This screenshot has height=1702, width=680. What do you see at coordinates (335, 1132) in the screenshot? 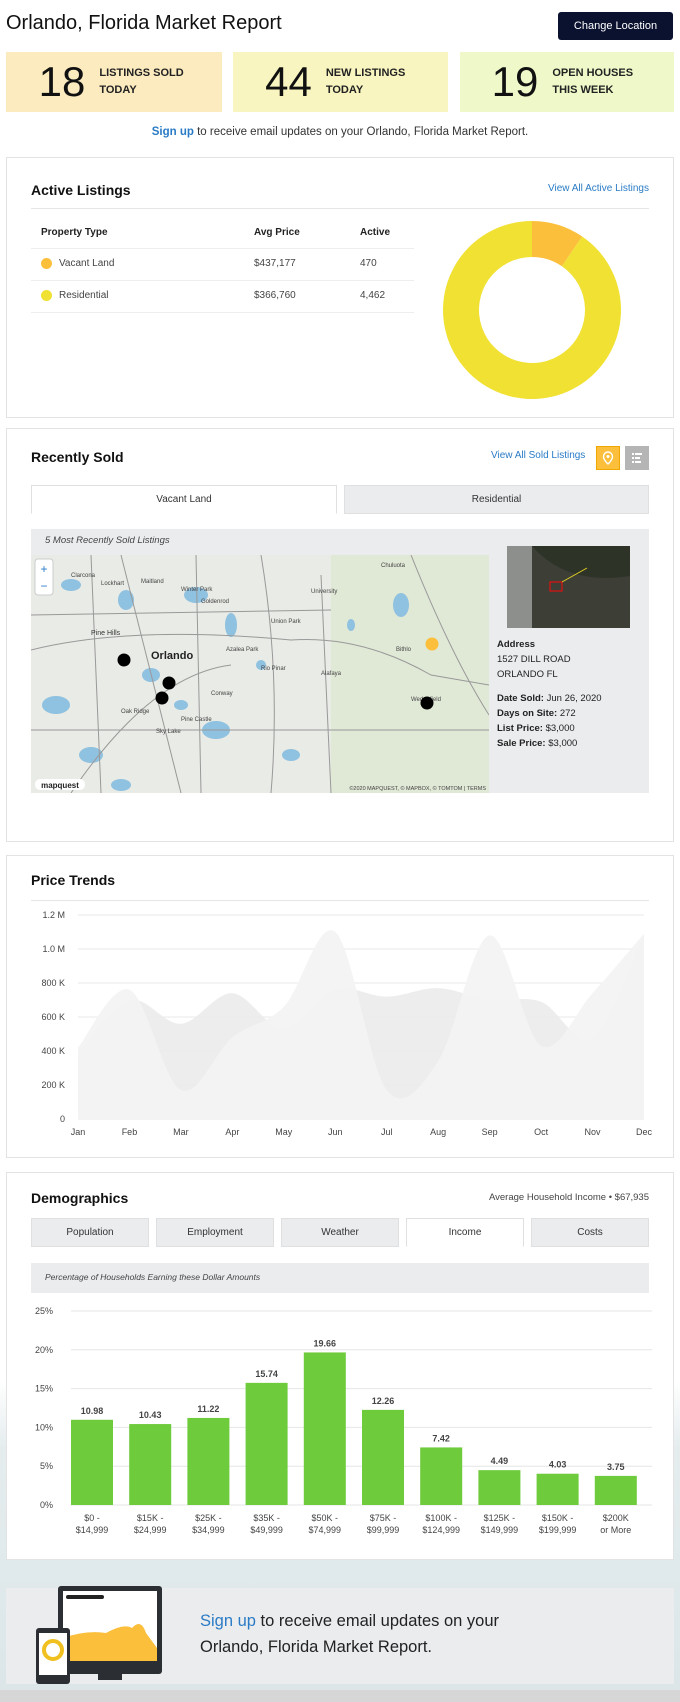
I see `x-tick-label: Jun` at bounding box center [335, 1132].